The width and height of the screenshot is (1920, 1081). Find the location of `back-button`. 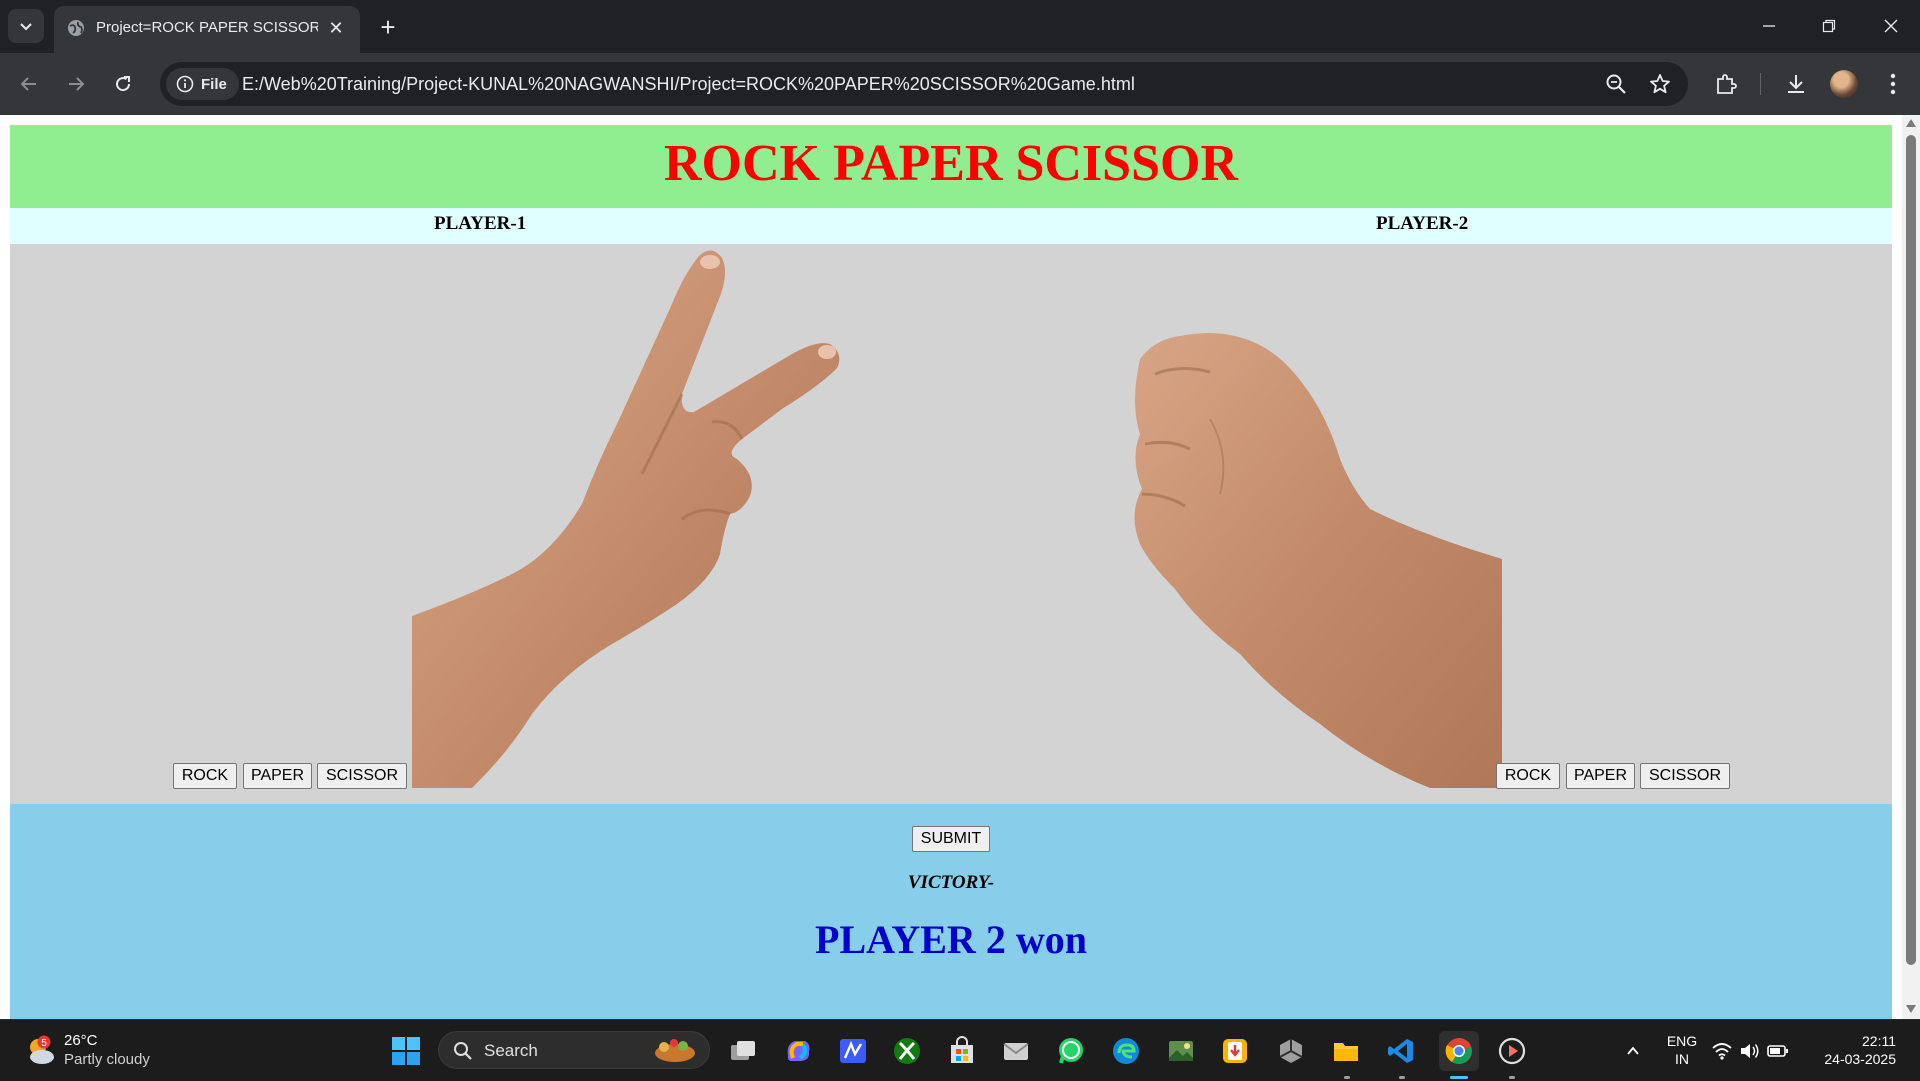

back-button is located at coordinates (29, 84).